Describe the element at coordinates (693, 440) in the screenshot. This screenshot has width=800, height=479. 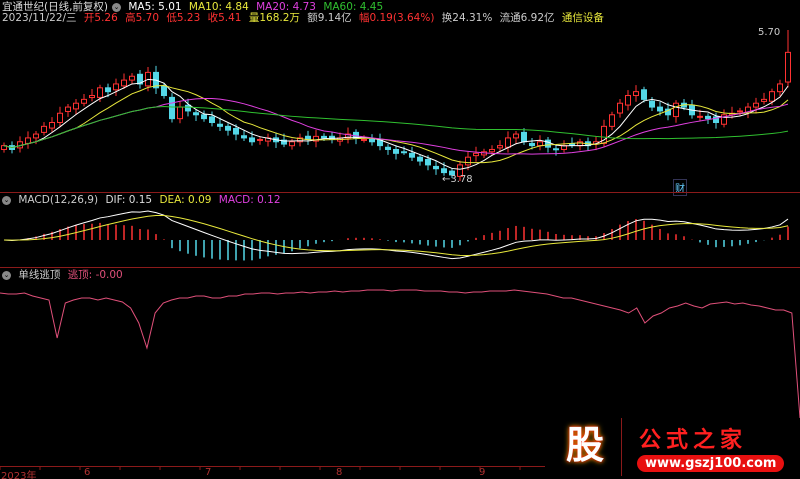
I see `logo-name: 公式之家` at that location.